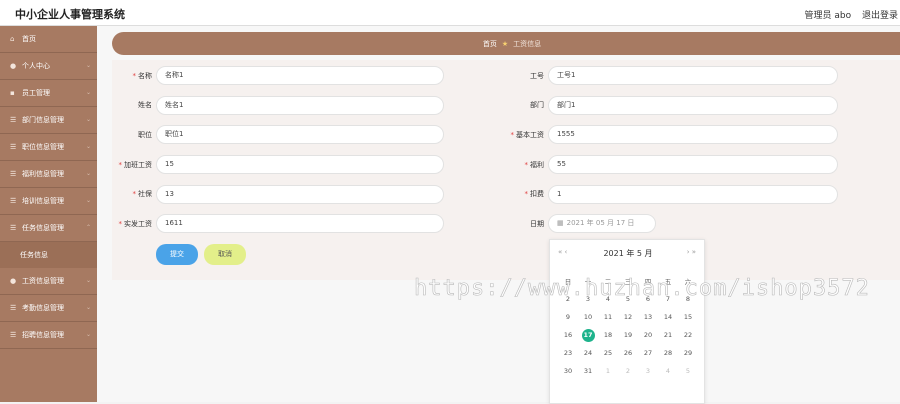 The height and width of the screenshot is (404, 900). What do you see at coordinates (14, 93) in the screenshot?
I see `users-icon: ▪` at bounding box center [14, 93].